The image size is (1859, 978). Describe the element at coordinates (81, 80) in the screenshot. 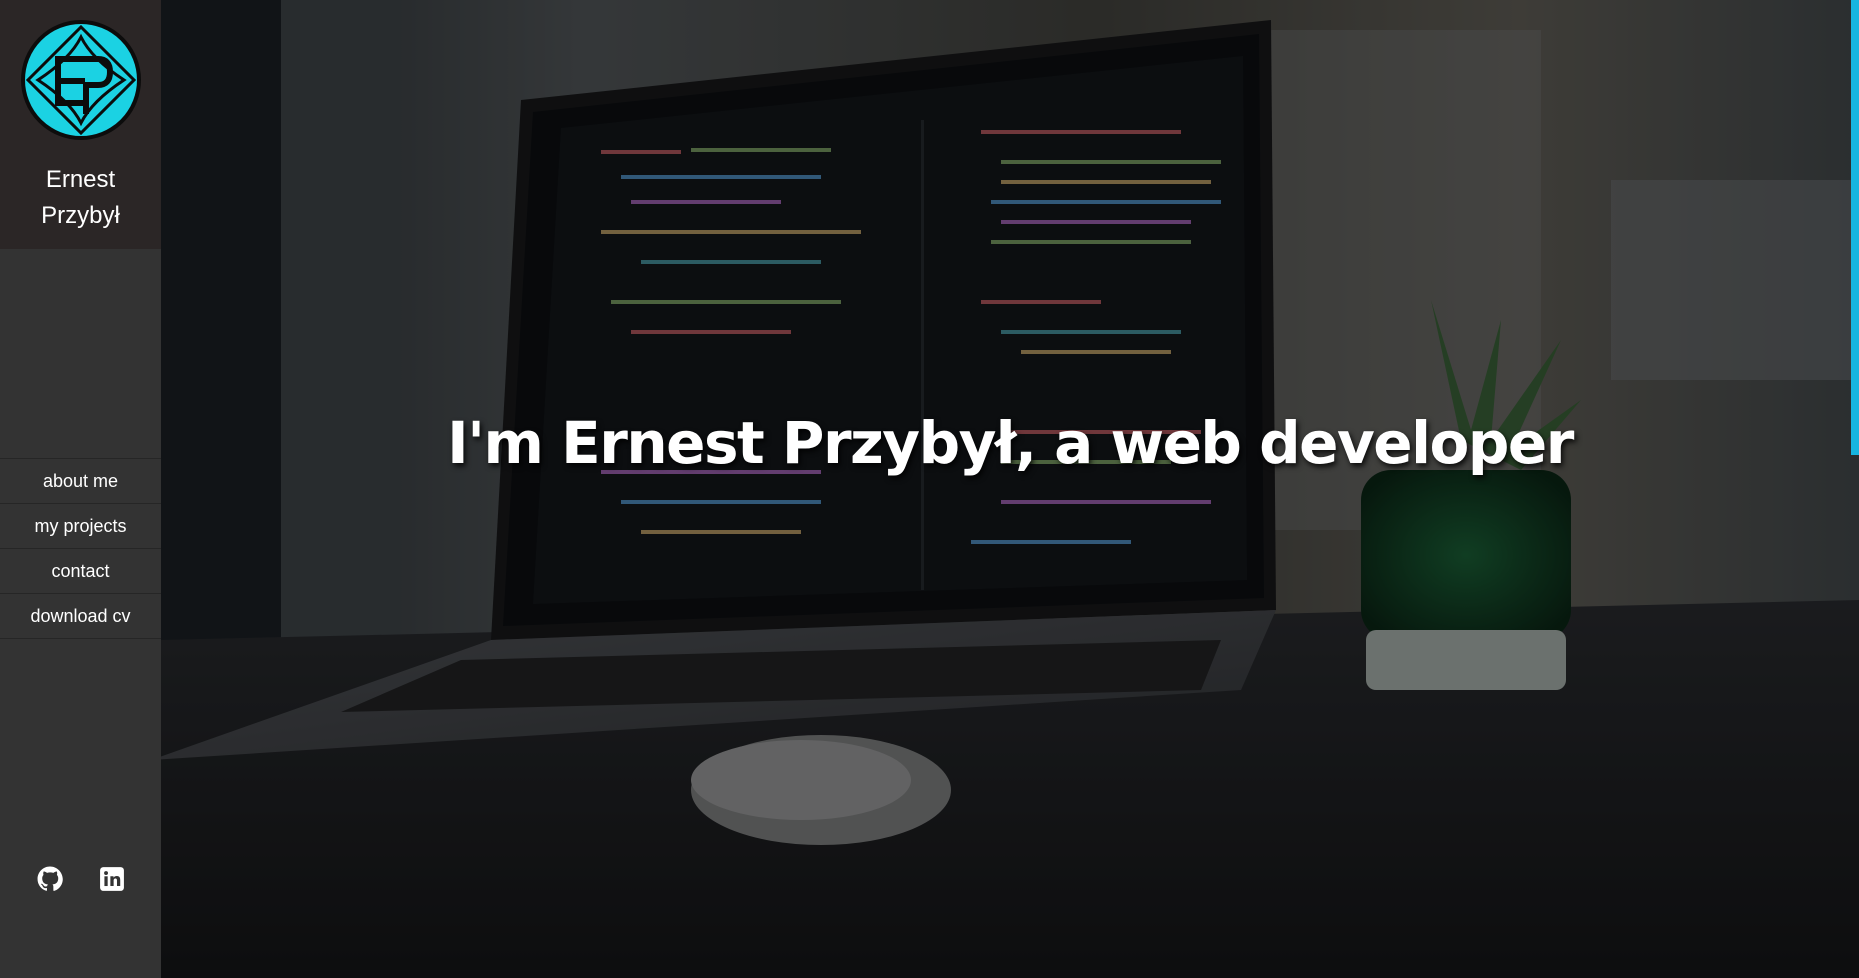

I see `ep-logo-icon` at that location.